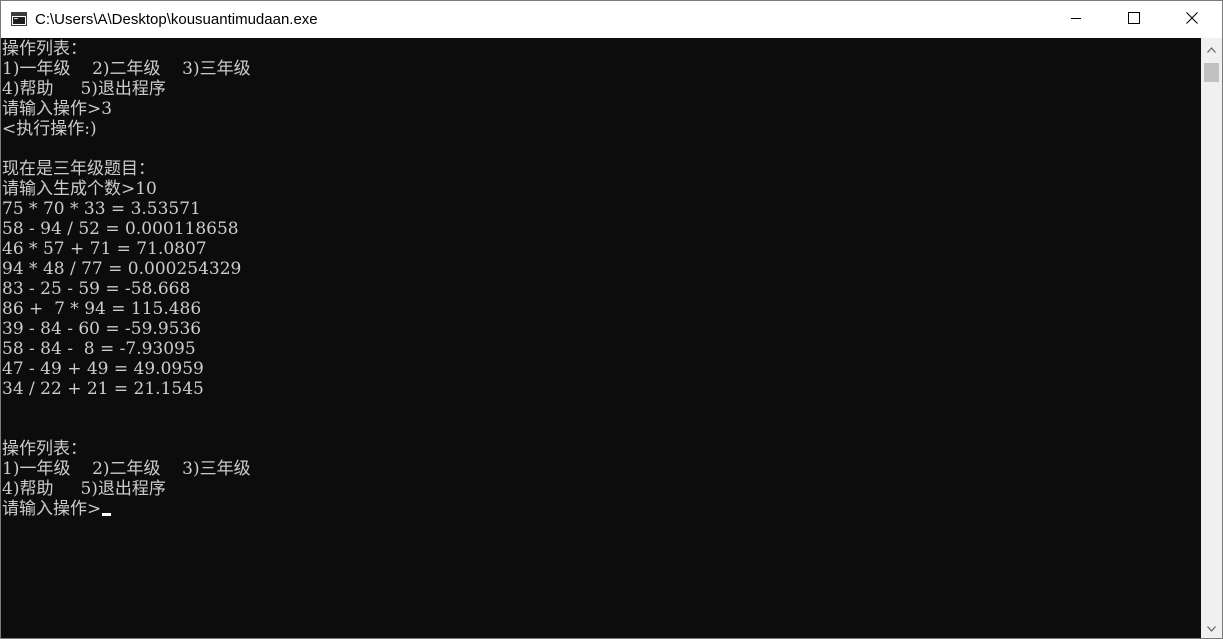  Describe the element at coordinates (102, 309) in the screenshot. I see `console-line: 86 + 7 * 94 = 115.486` at that location.